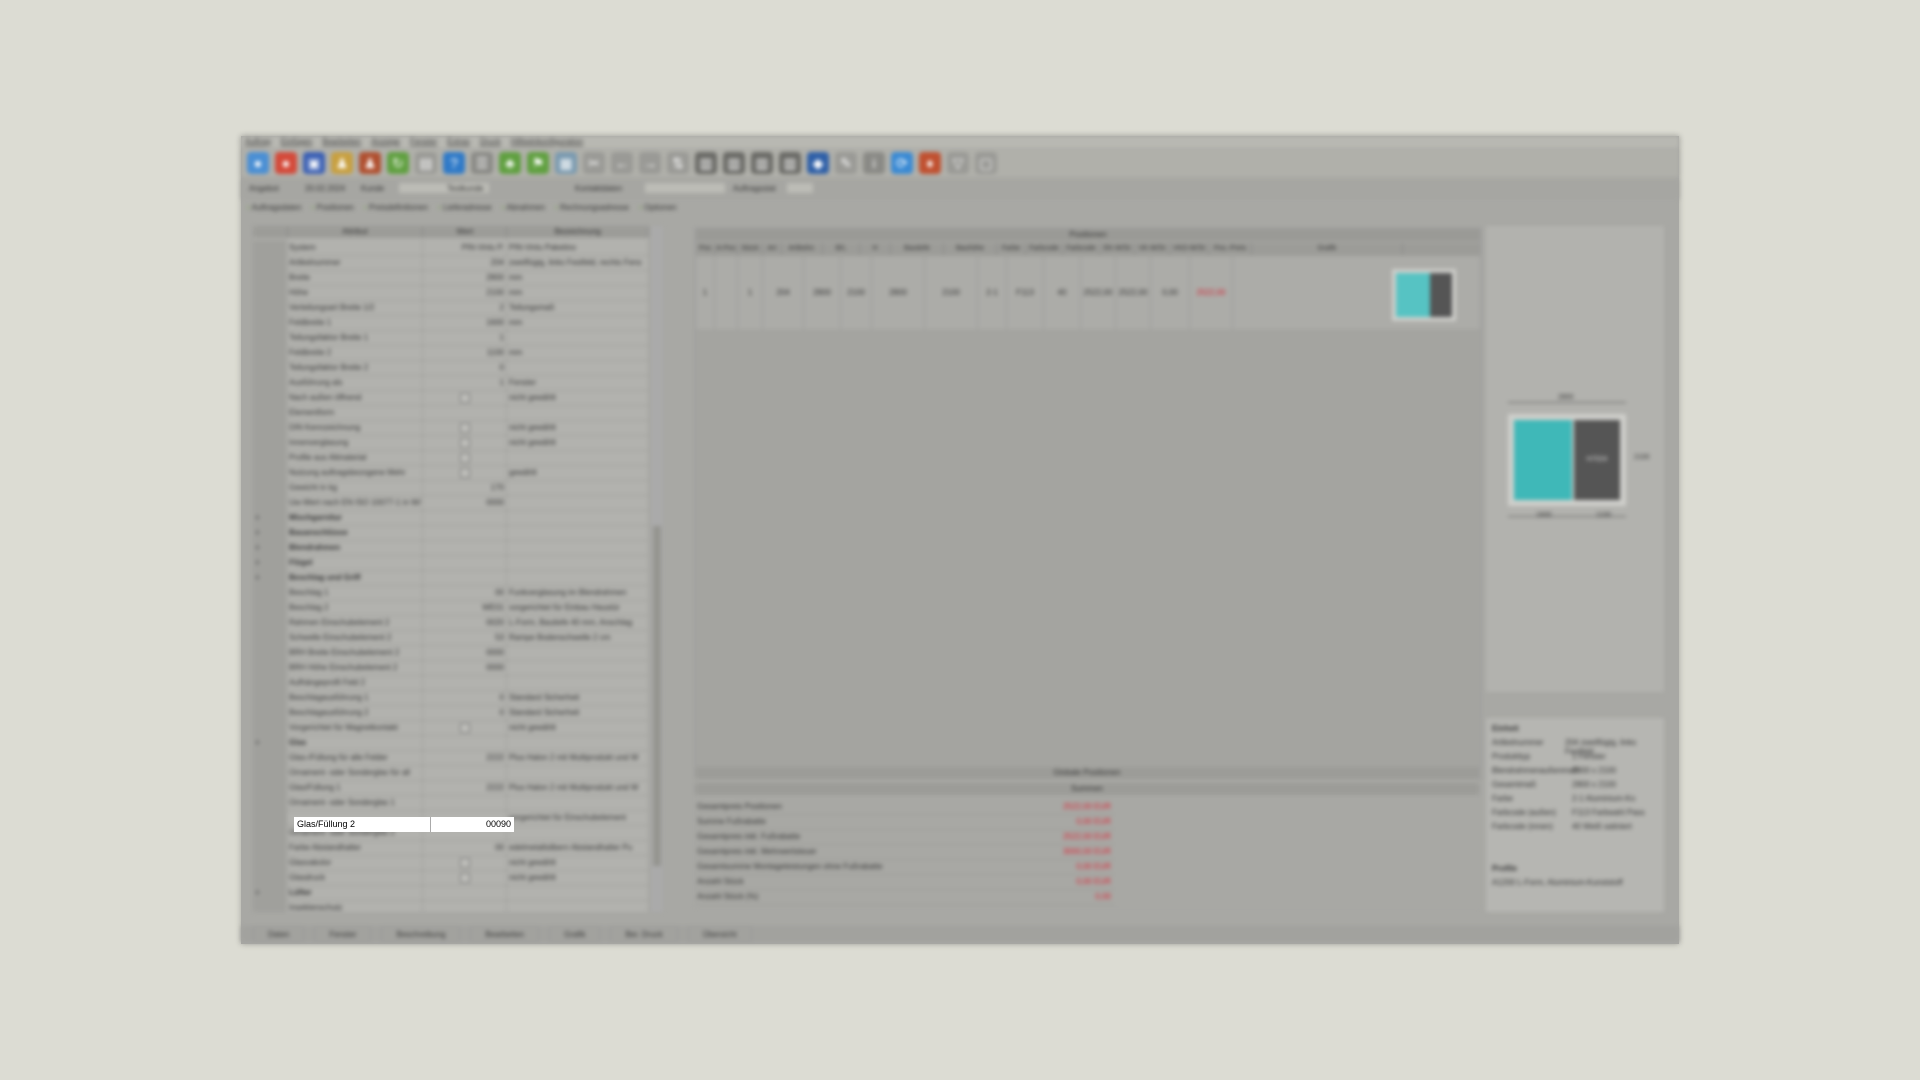 The width and height of the screenshot is (1920, 1080). I want to click on table-row: + Flügel, so click(451, 563).